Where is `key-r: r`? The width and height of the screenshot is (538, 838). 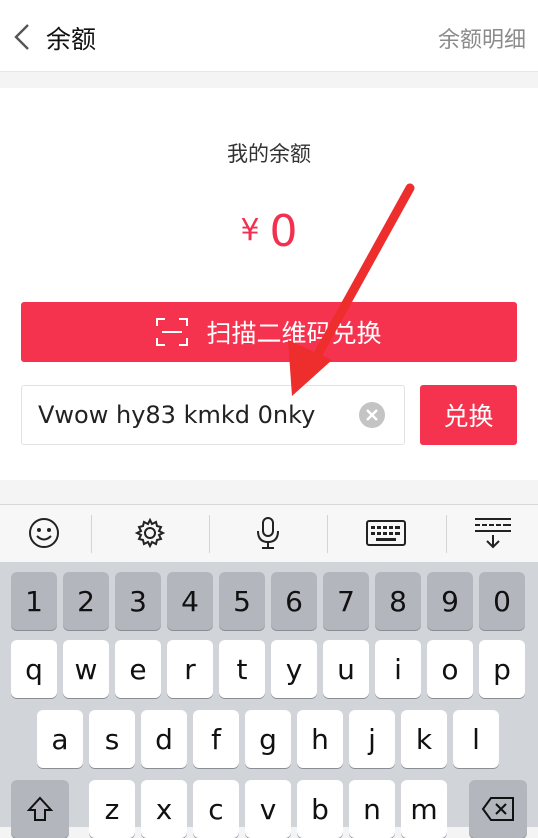
key-r: r is located at coordinates (190, 669).